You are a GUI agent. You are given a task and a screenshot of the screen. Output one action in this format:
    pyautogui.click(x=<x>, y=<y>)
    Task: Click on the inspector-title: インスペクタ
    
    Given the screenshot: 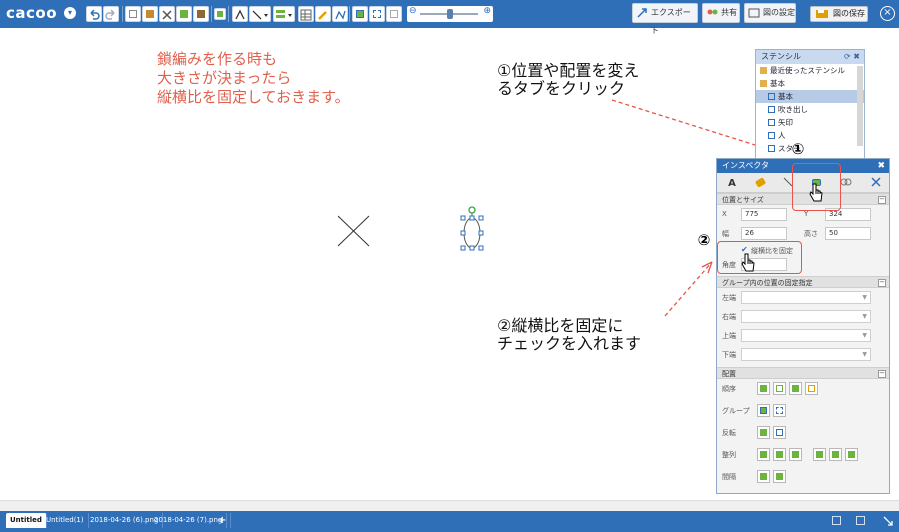 What is the action you would take?
    pyautogui.click(x=745, y=165)
    